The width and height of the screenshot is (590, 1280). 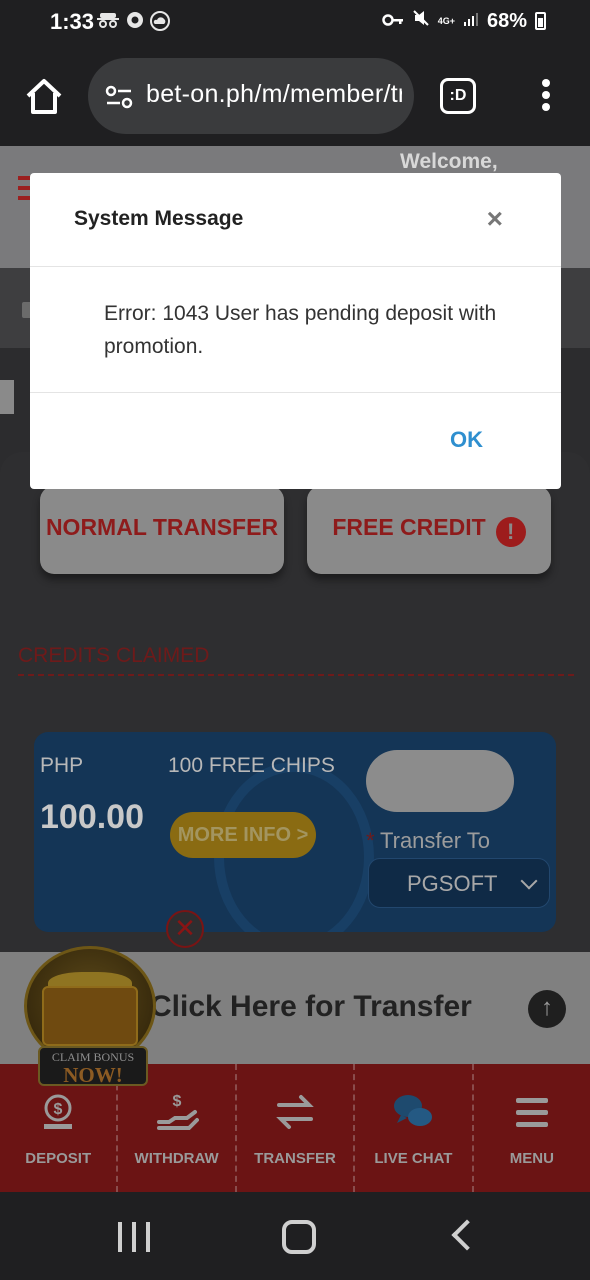 I want to click on home-system-button, so click(x=299, y=1237).